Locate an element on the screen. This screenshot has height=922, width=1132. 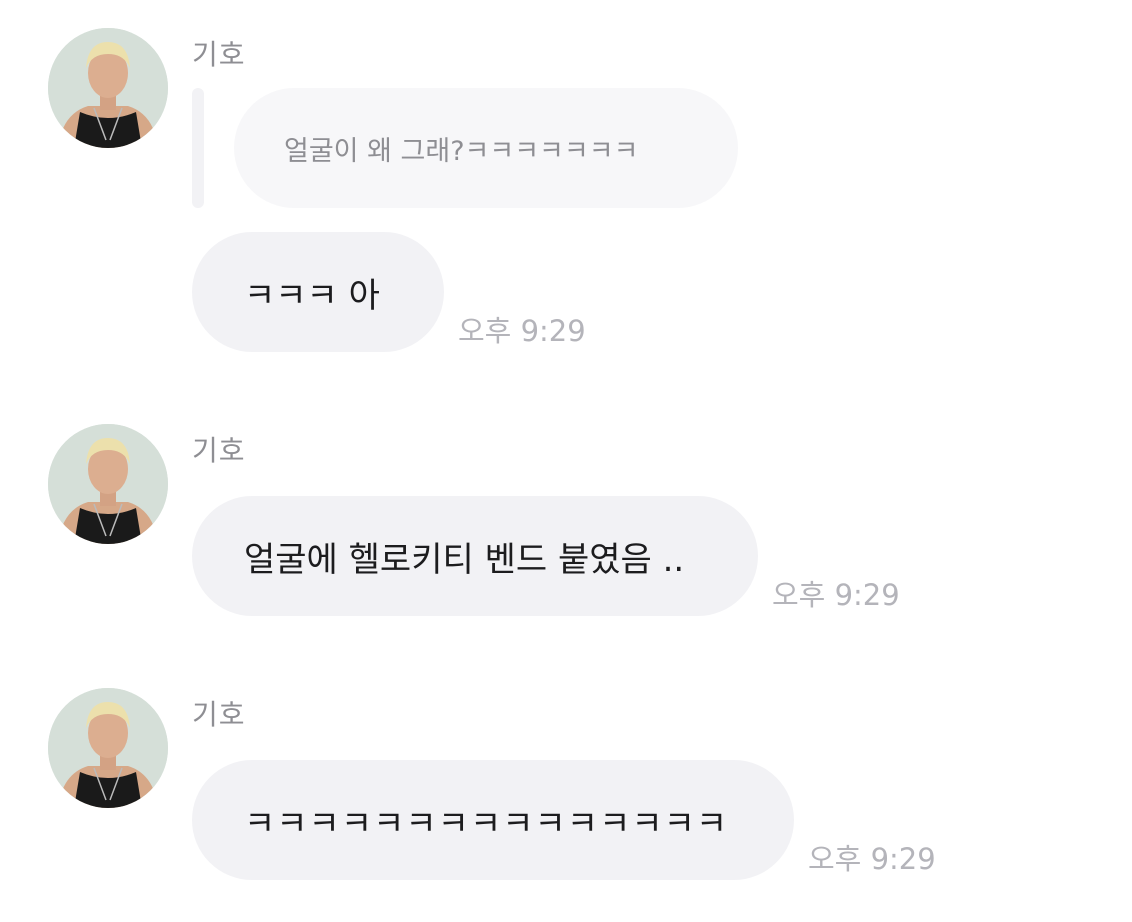
quoted-reply-bubble: 얼굴이 왜 그래?ㅋㅋㅋㅋㅋㅋㅋ is located at coordinates (486, 148).